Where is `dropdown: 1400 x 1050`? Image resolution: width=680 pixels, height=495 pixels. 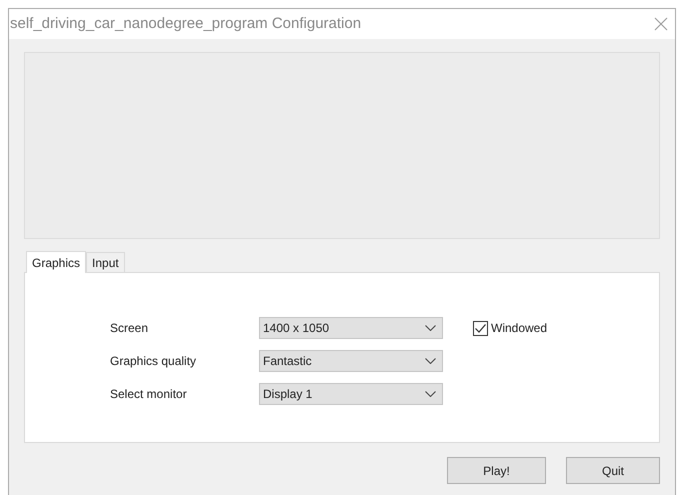
dropdown: 1400 x 1050 is located at coordinates (351, 328).